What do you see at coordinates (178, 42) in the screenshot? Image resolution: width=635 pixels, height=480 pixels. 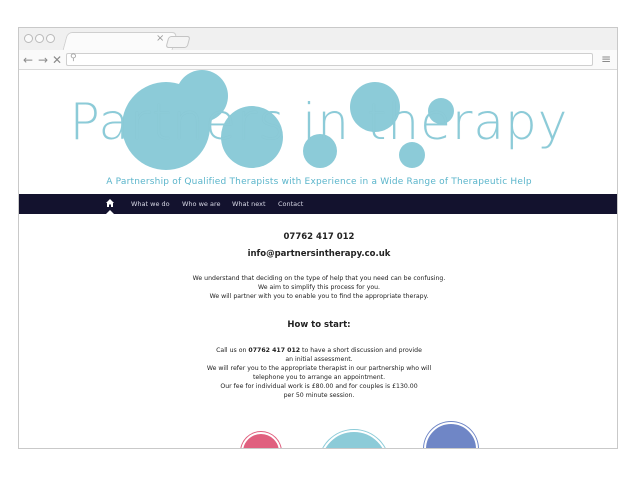 I see `new-tab-button` at bounding box center [178, 42].